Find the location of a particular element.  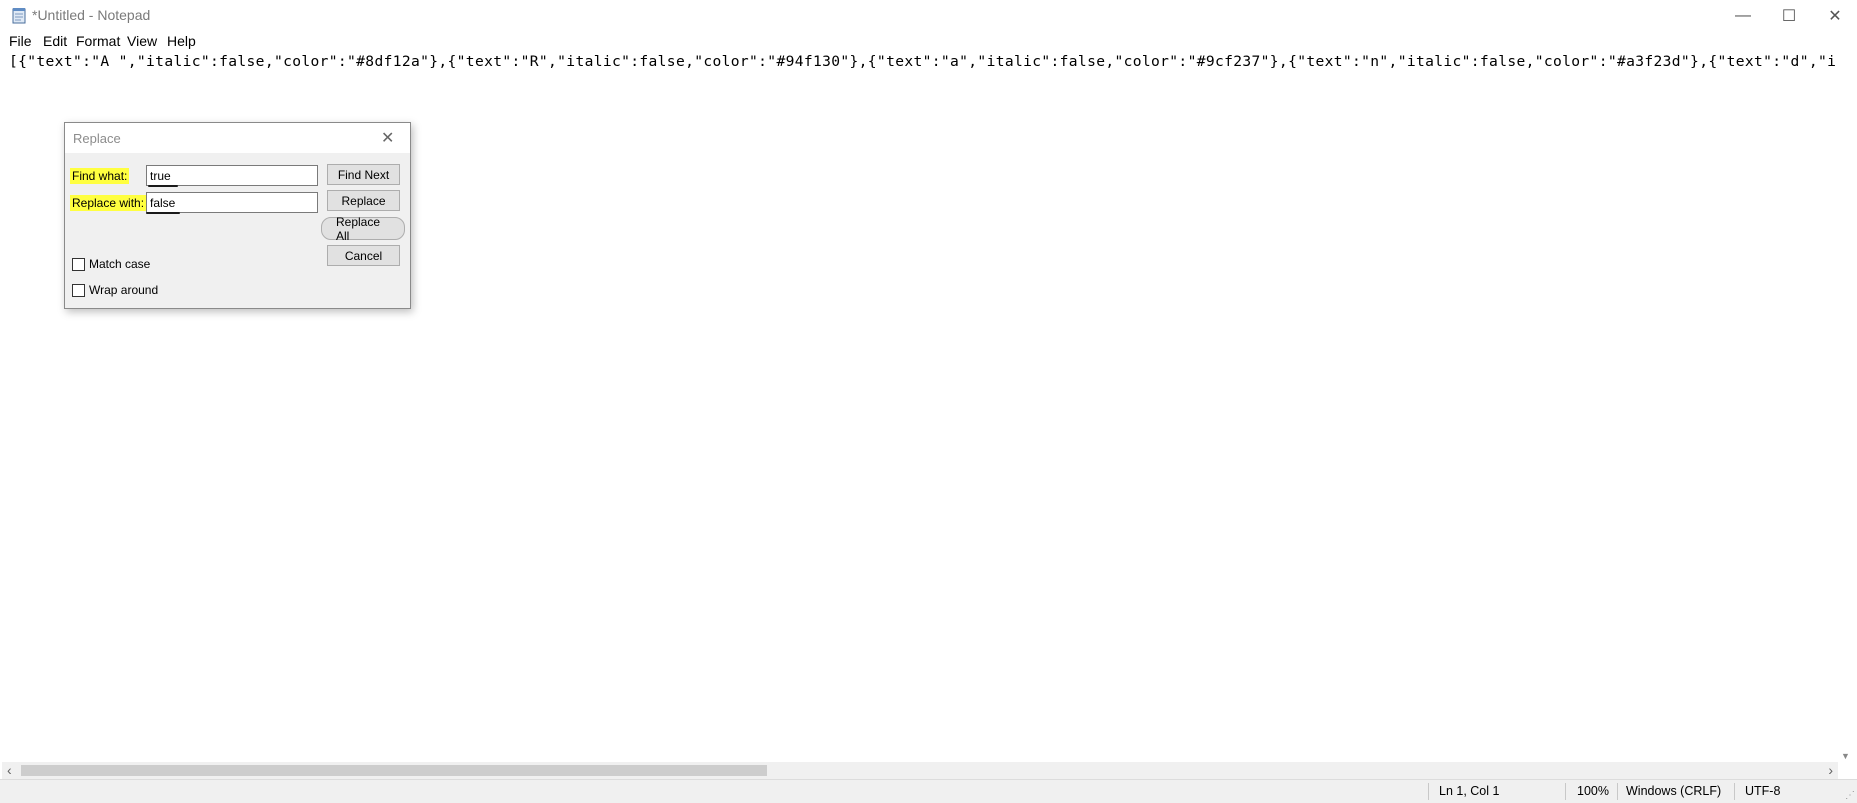

dialog-title-bar: Replace ✕ is located at coordinates (237, 138).